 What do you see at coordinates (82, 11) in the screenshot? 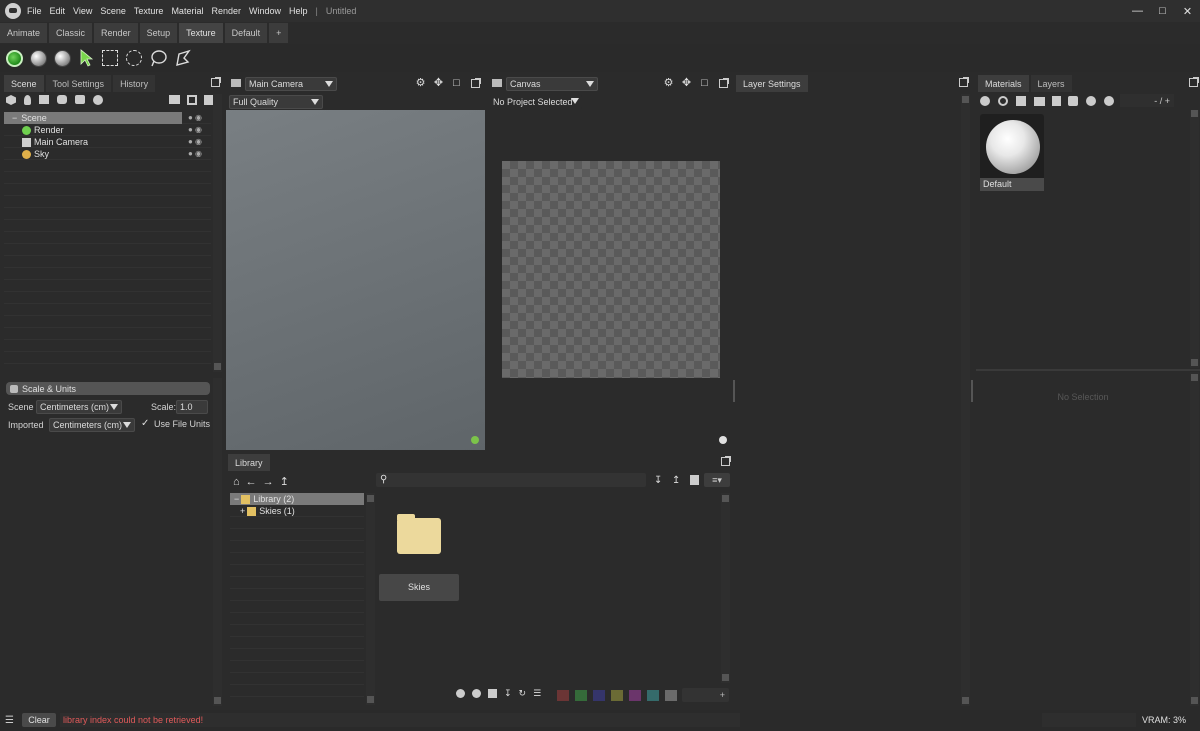
I see `menu-view: View` at bounding box center [82, 11].